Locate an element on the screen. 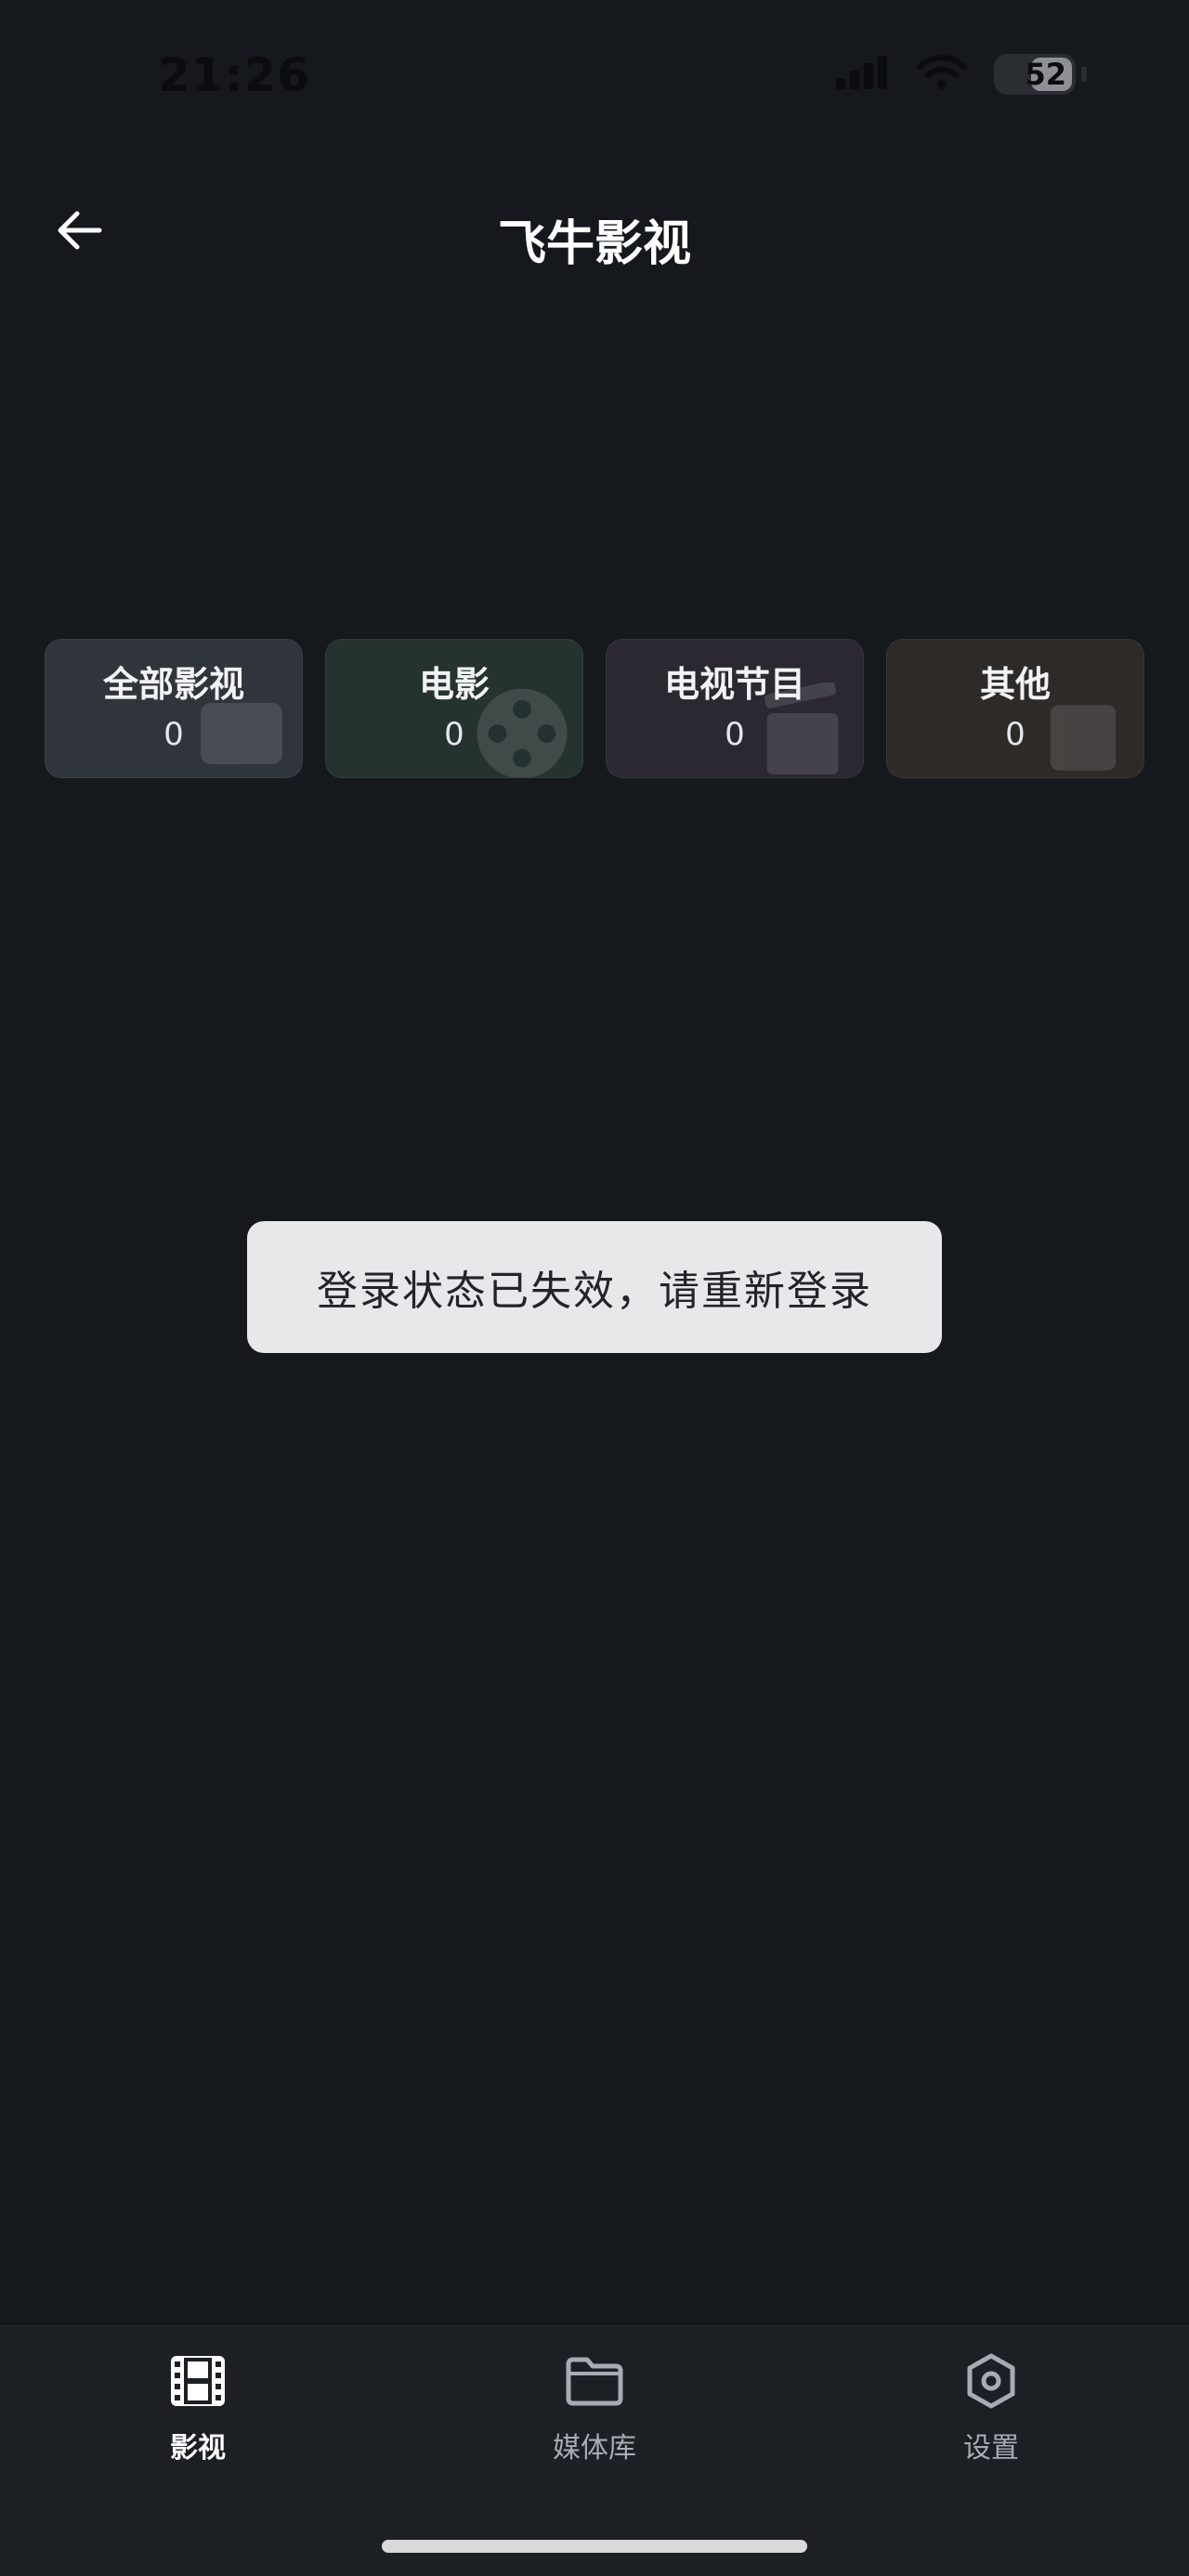  category-card-all: 全部影视 0 is located at coordinates (174, 708).